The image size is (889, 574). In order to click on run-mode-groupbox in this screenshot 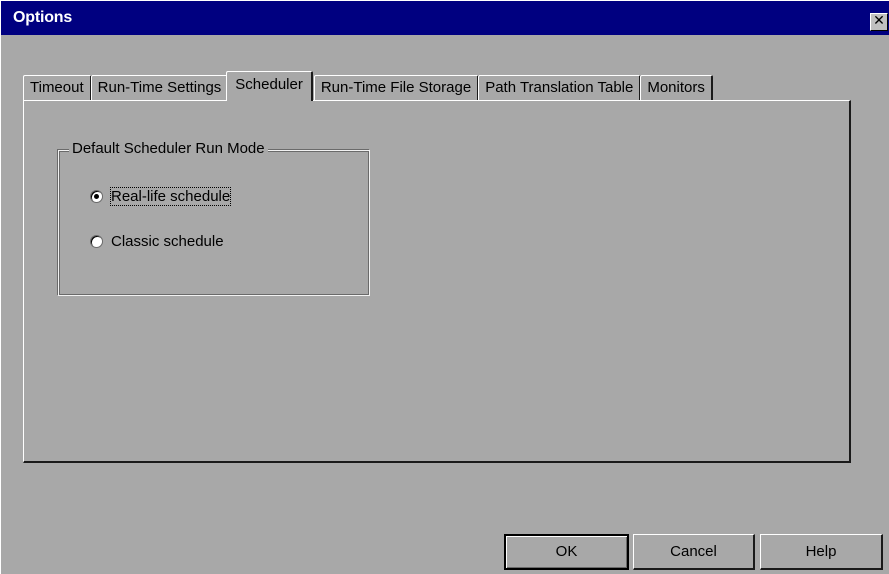, I will do `click(214, 223)`.